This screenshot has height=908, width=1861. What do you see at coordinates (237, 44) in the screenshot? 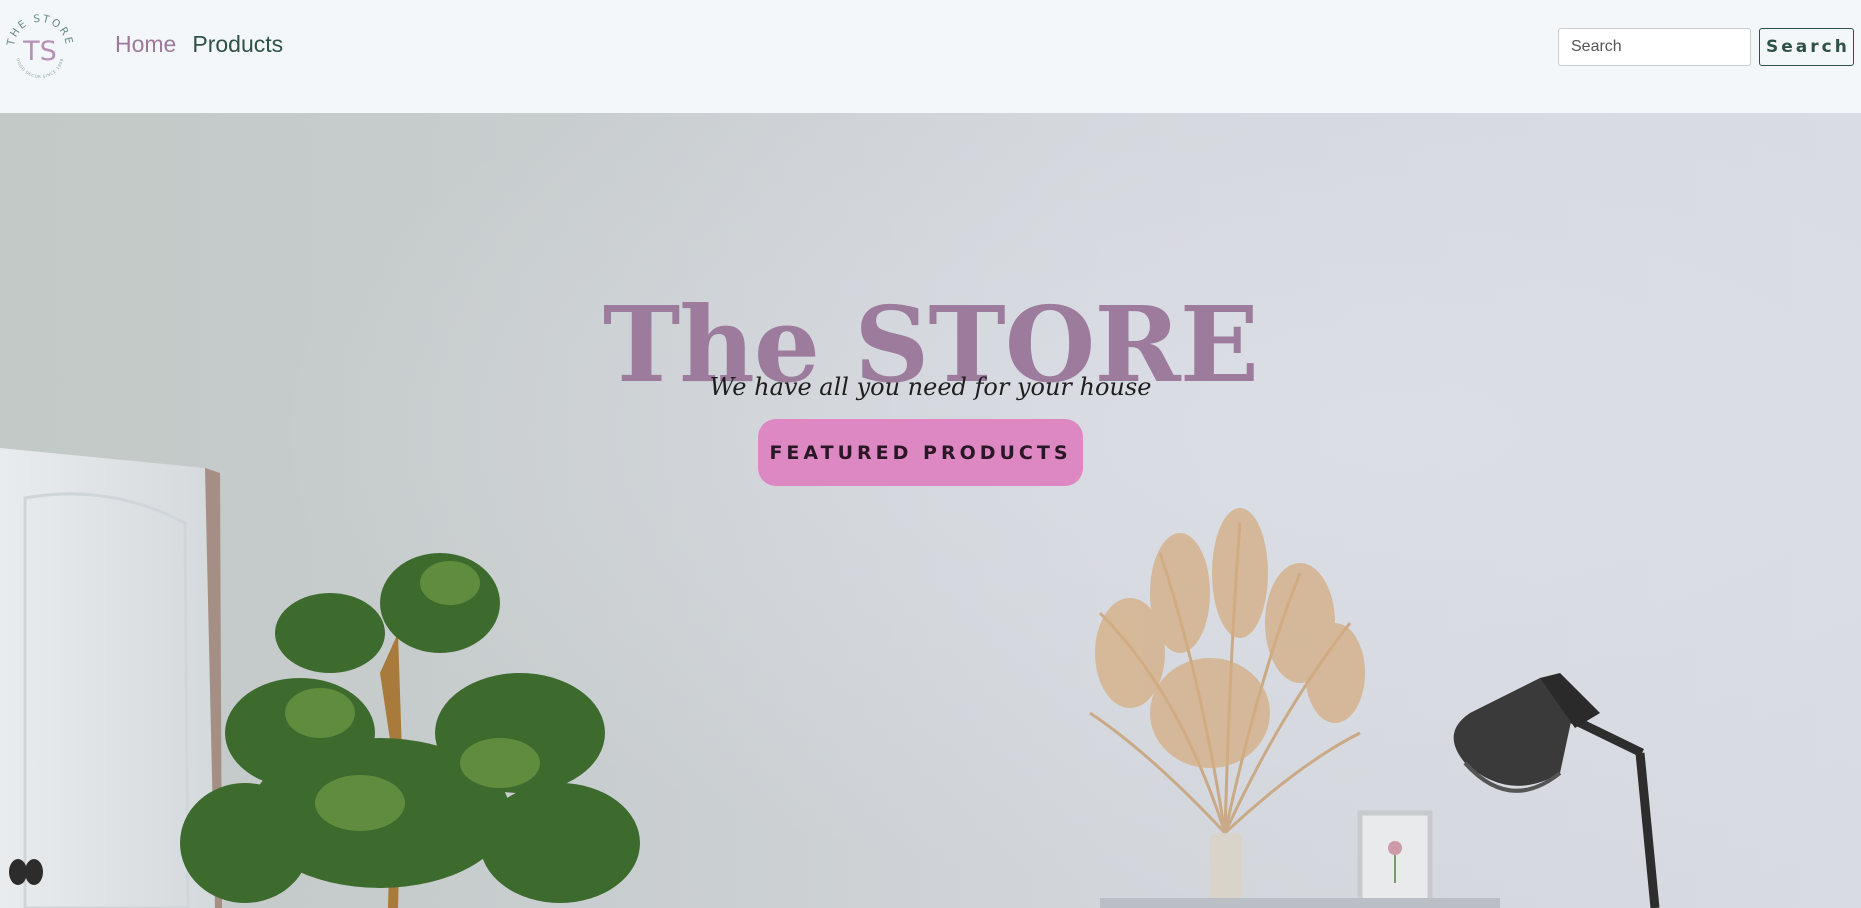
I see `nav-item-products: Products` at bounding box center [237, 44].